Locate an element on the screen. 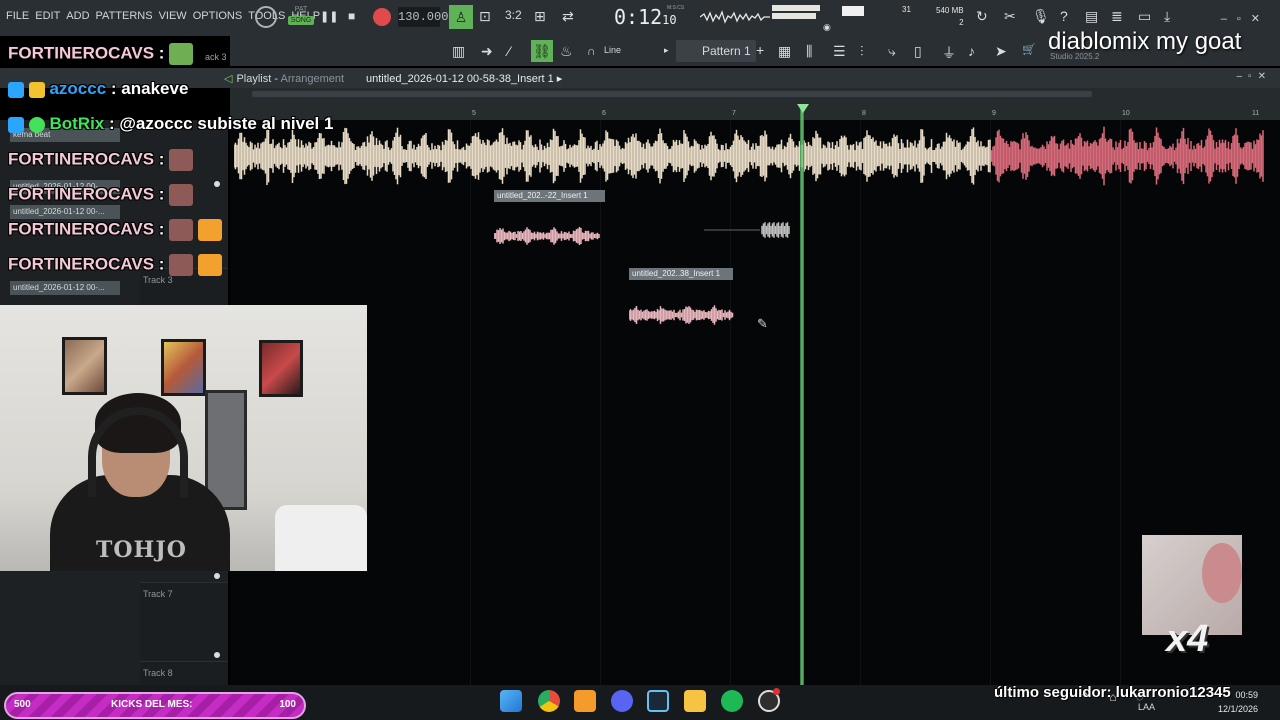 This screenshot has width=1280, height=720. chrome-icon is located at coordinates (549, 701).